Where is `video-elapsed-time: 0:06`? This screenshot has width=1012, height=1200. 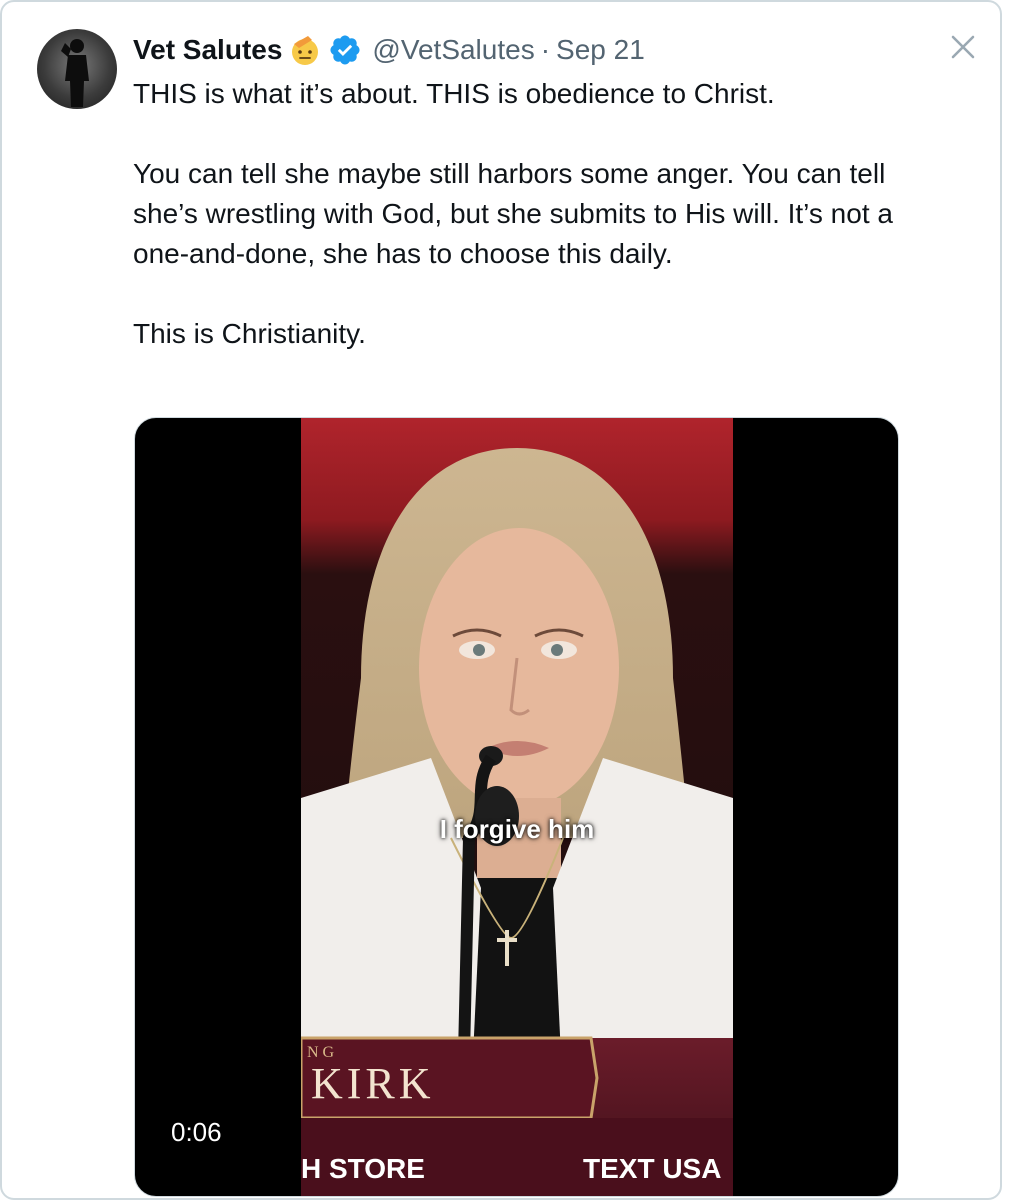 video-elapsed-time: 0:06 is located at coordinates (196, 1132).